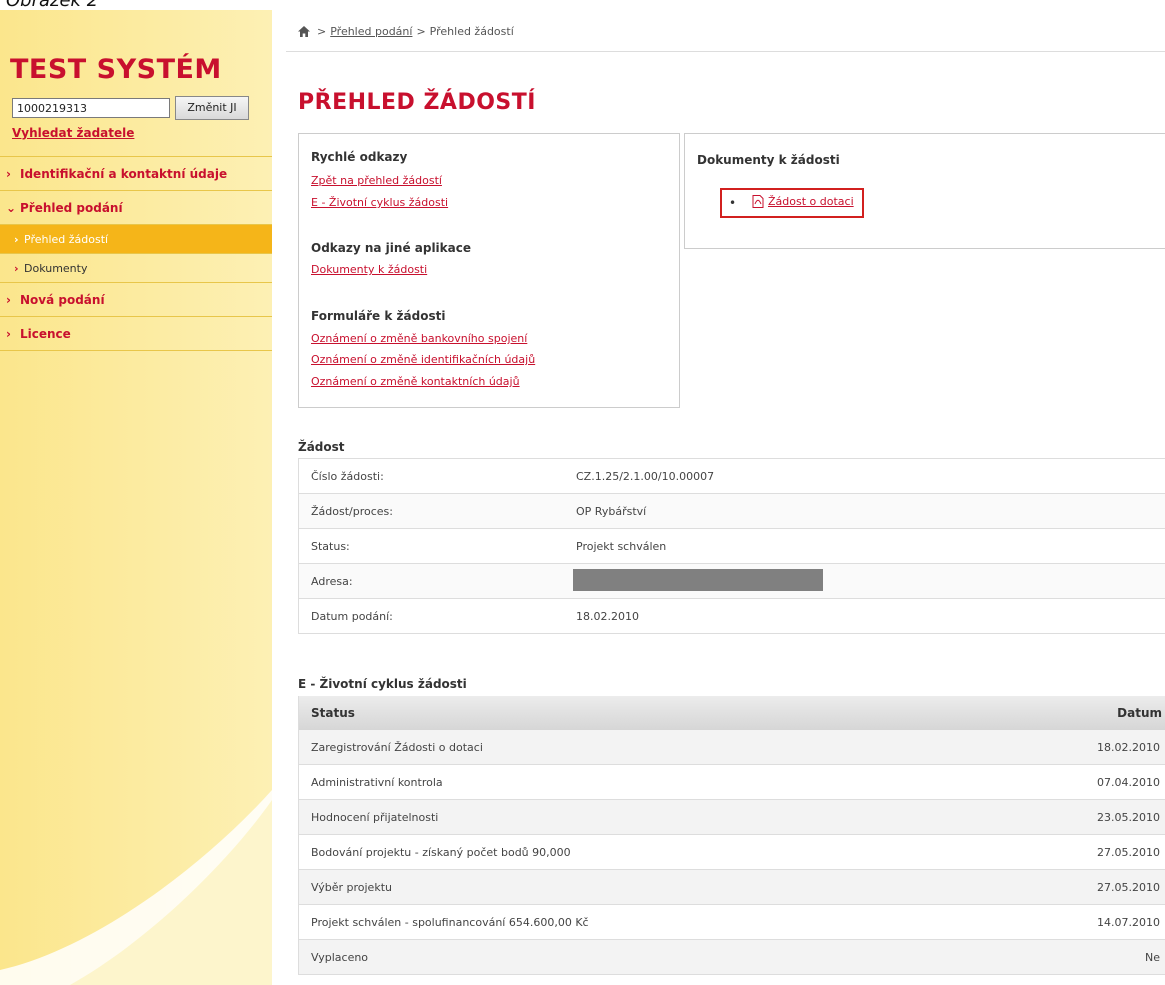 Image resolution: width=1165 pixels, height=985 pixels. Describe the element at coordinates (369, 269) in the screenshot. I see `documents-link: Dokumenty k žádosti` at that location.